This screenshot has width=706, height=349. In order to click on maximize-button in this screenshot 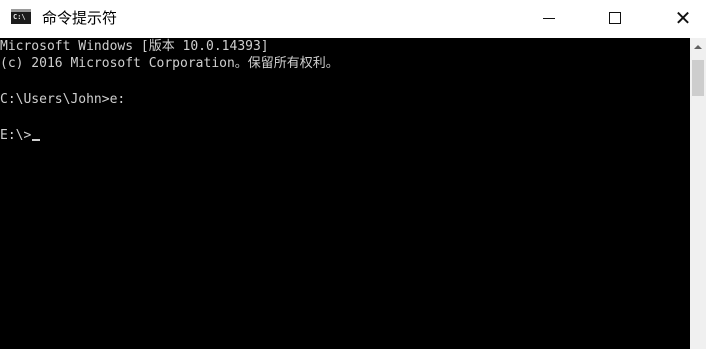, I will do `click(615, 18)`.